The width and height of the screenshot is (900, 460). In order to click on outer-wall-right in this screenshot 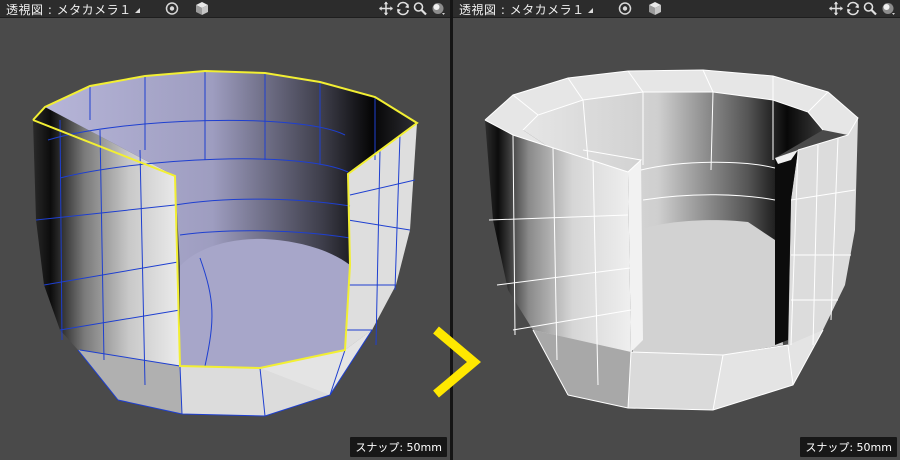, I will do `click(823, 236)`.